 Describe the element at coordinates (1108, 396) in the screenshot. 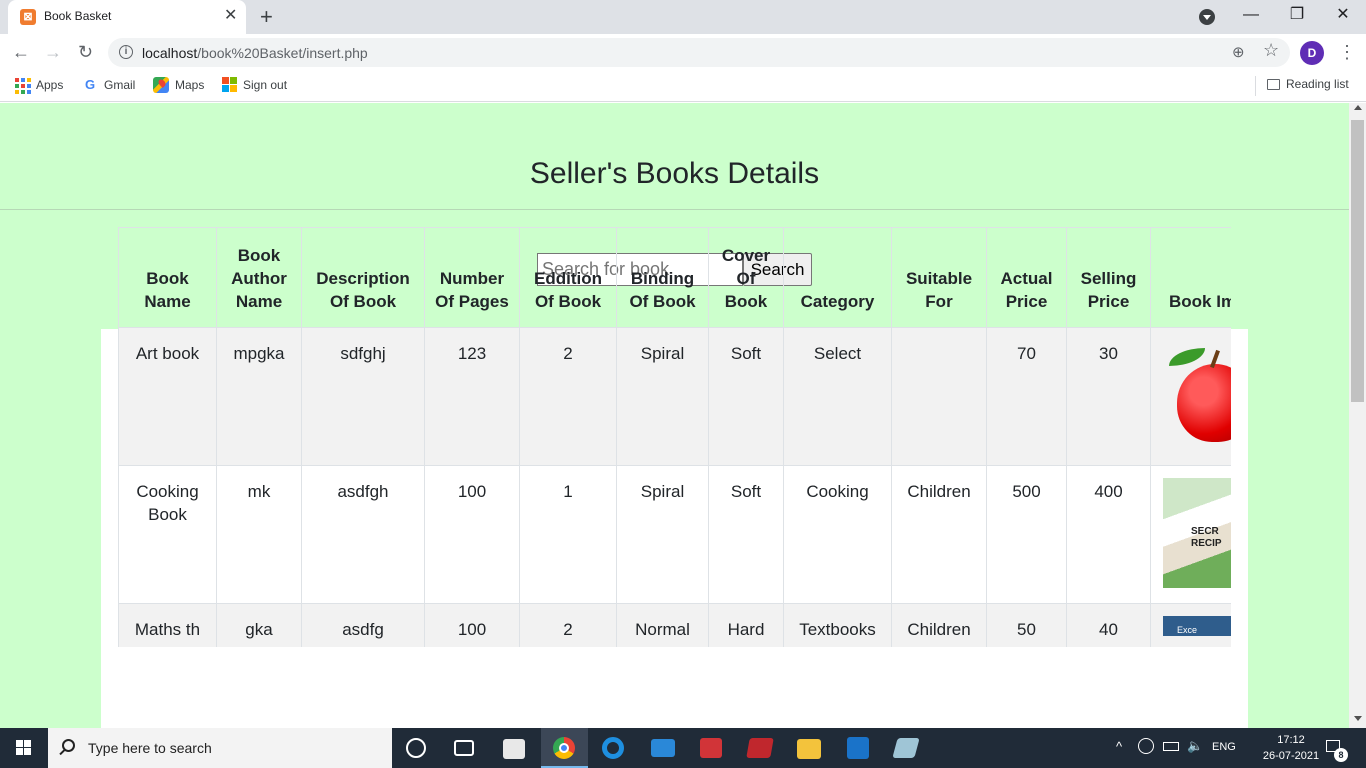

I see `cell-selling-price: 30` at that location.